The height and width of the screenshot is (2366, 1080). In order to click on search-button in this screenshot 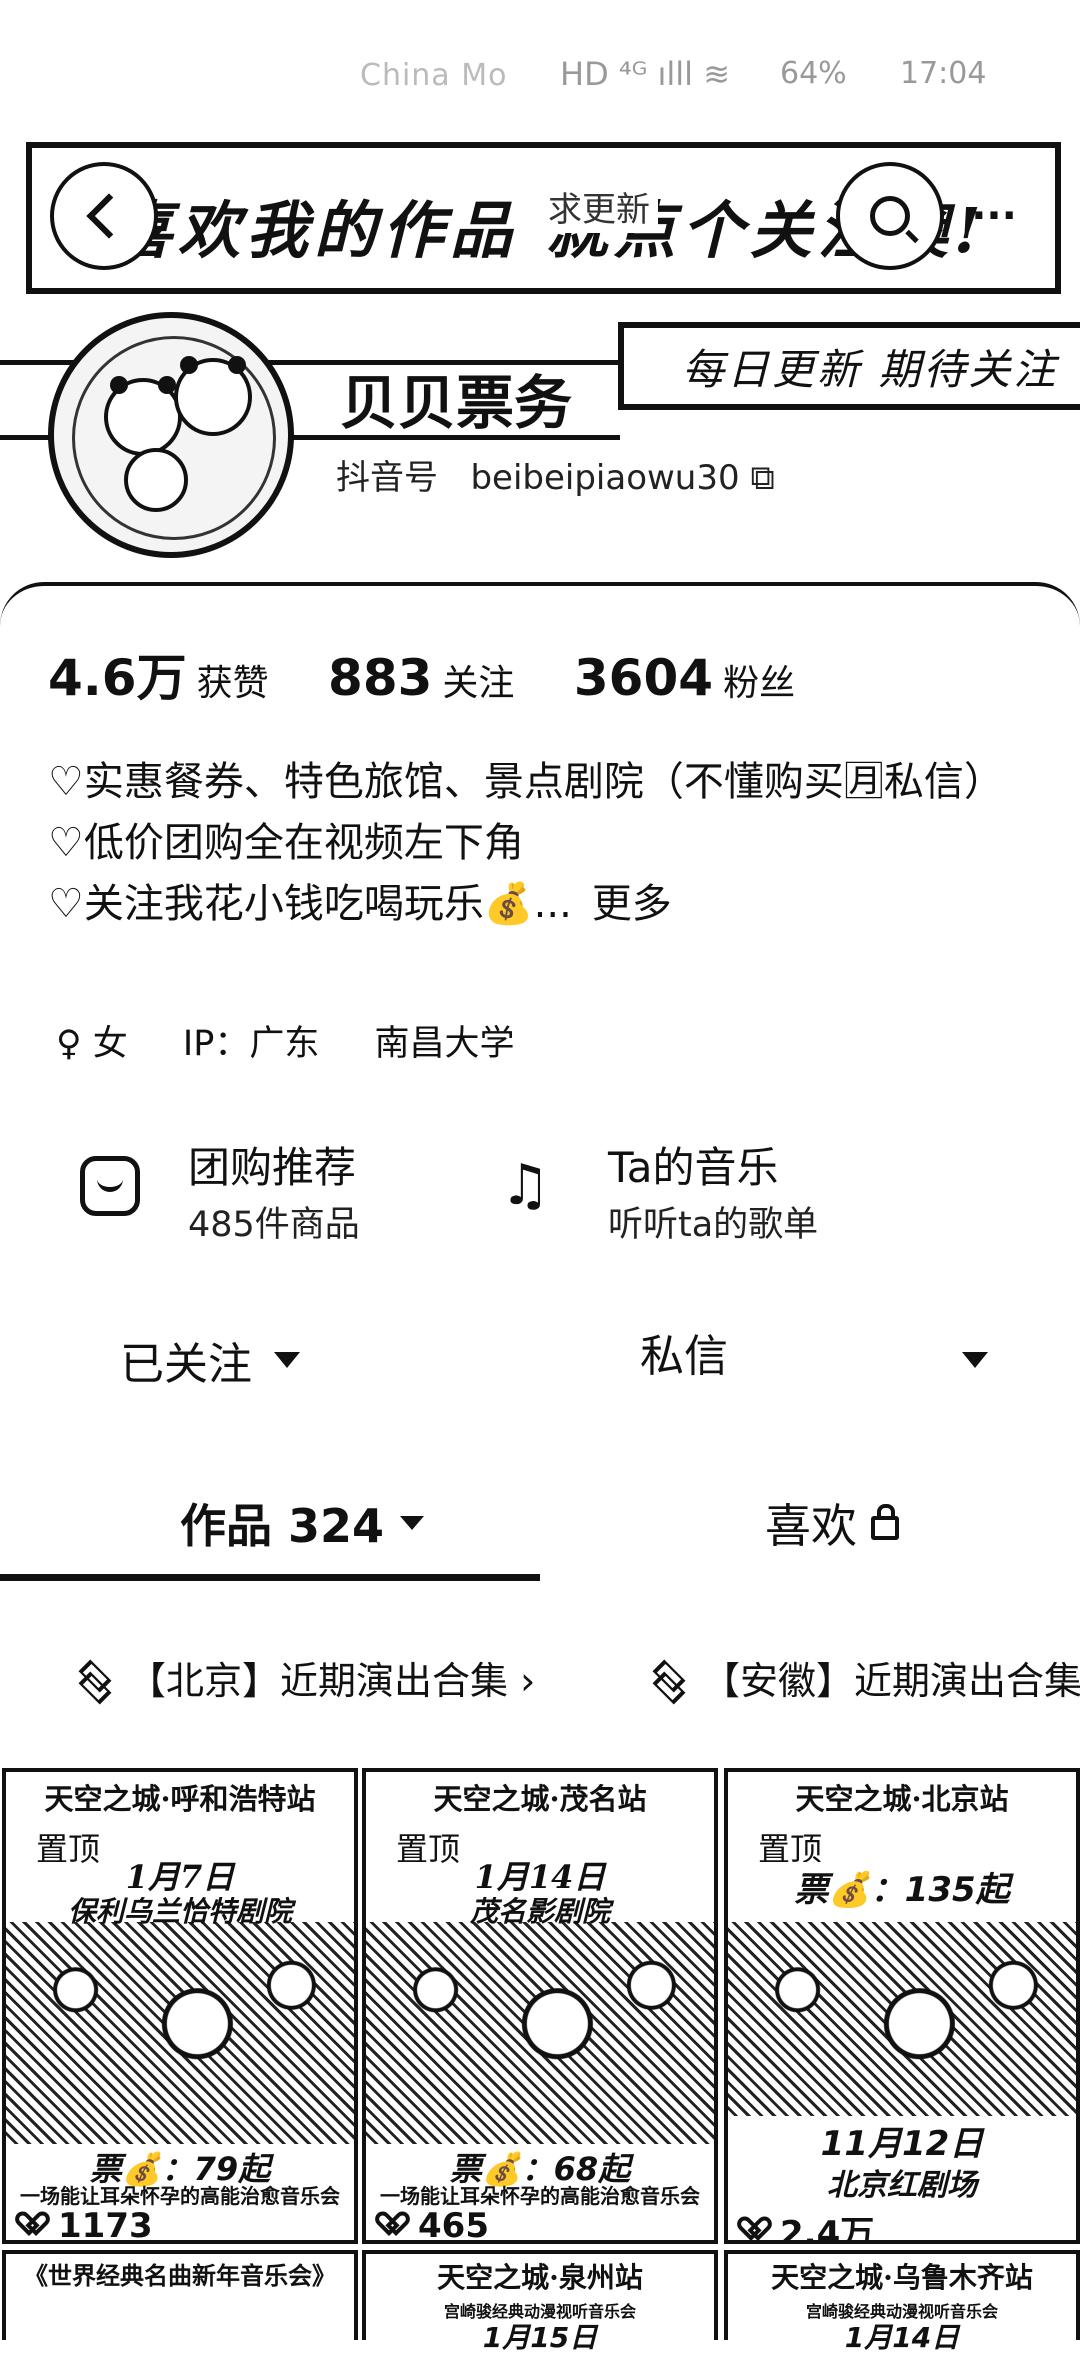, I will do `click(890, 216)`.